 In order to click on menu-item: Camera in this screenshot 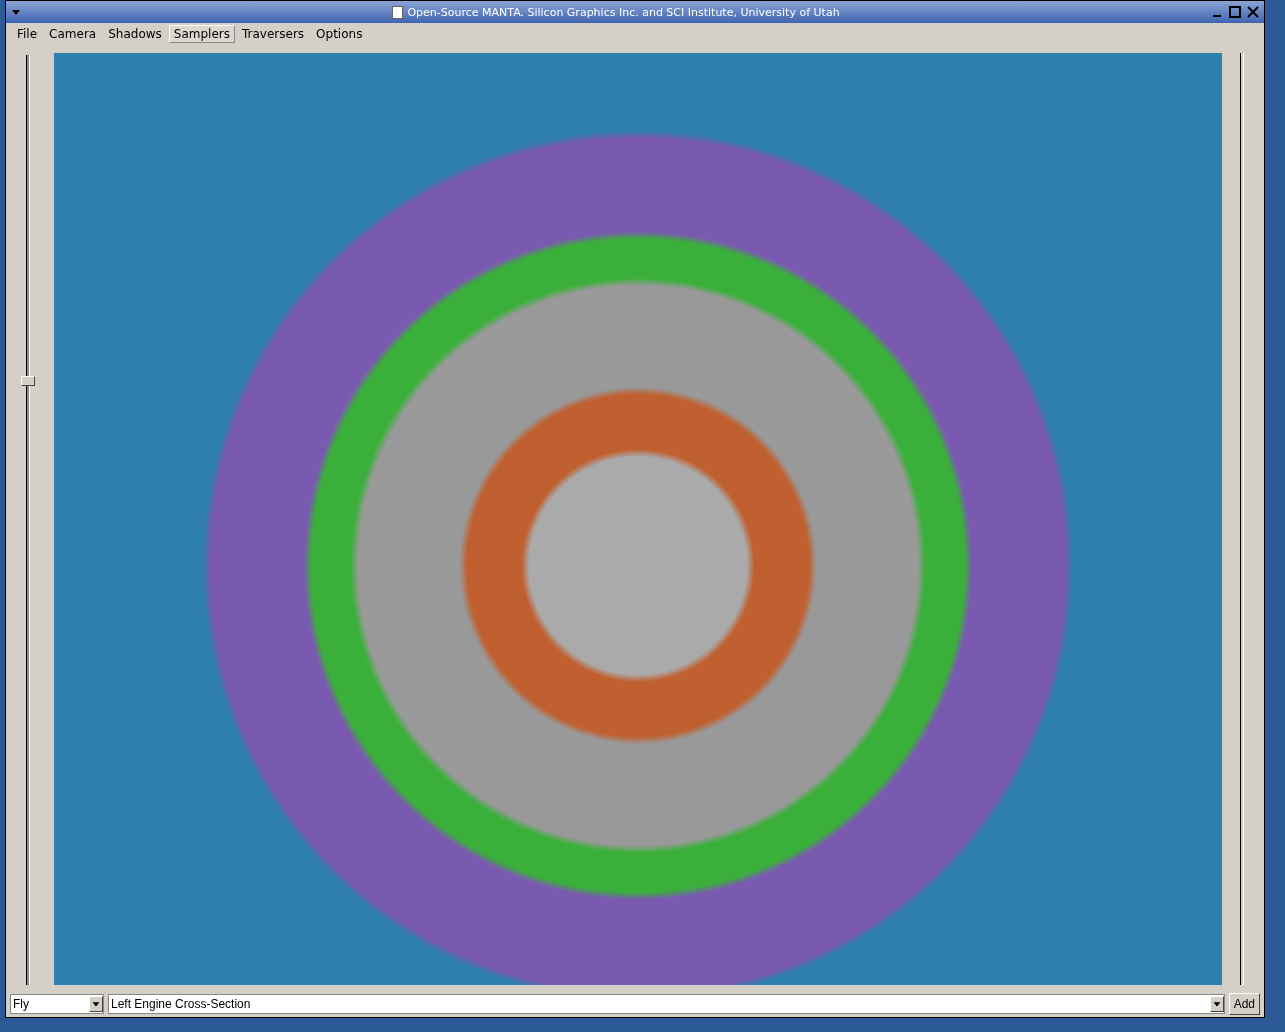, I will do `click(73, 34)`.